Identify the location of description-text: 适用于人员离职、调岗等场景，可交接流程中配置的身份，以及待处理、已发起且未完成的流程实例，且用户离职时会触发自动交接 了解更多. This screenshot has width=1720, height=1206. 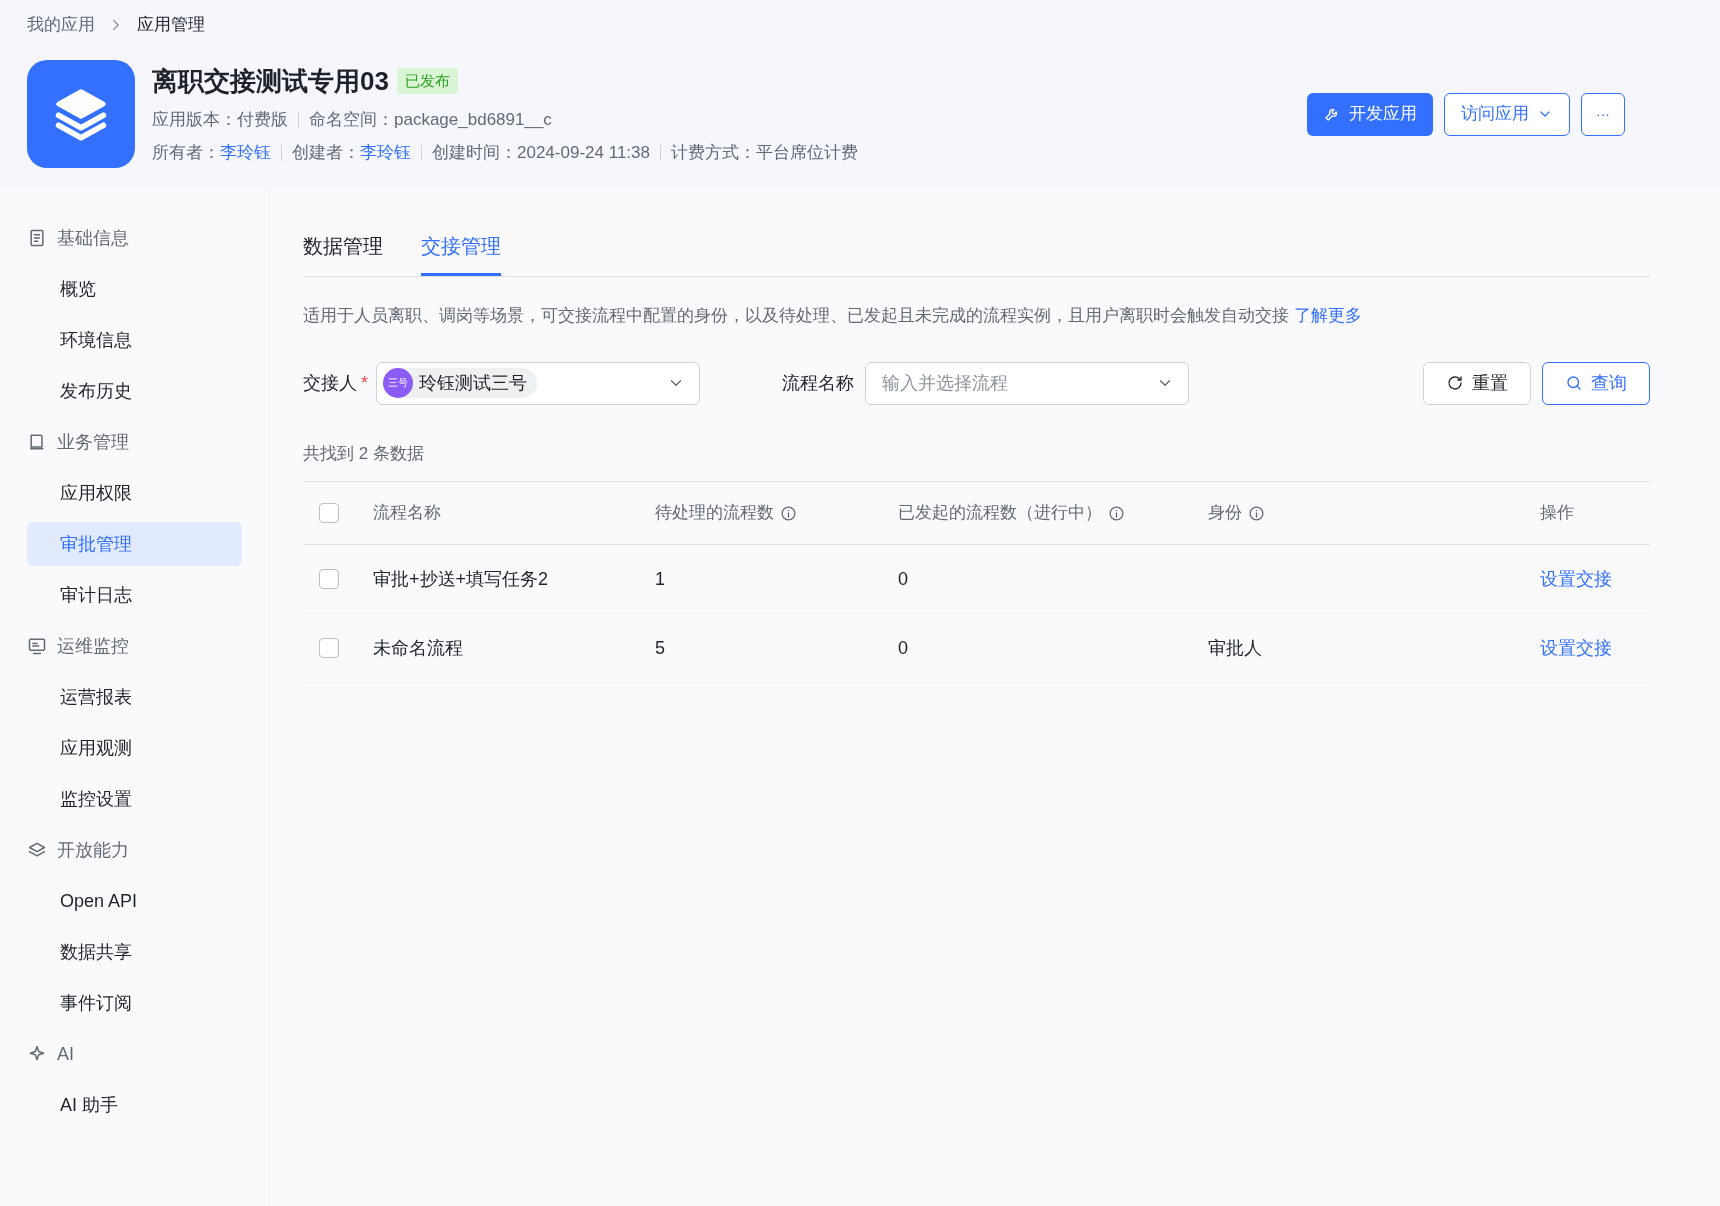
(833, 316).